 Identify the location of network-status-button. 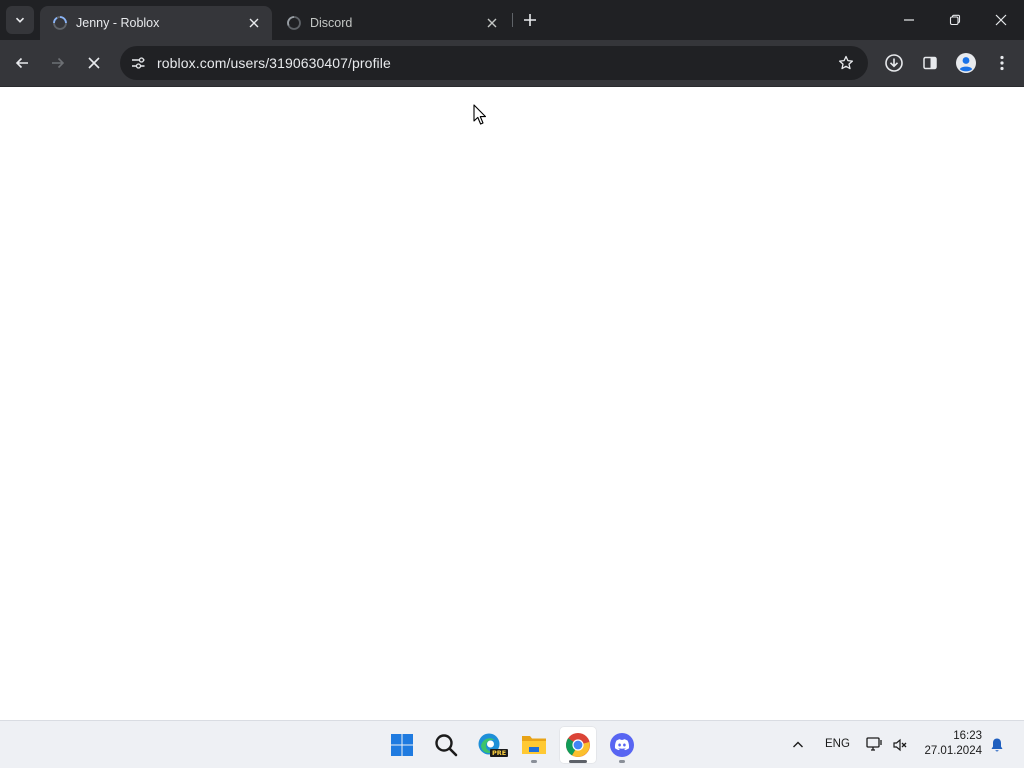
(875, 745).